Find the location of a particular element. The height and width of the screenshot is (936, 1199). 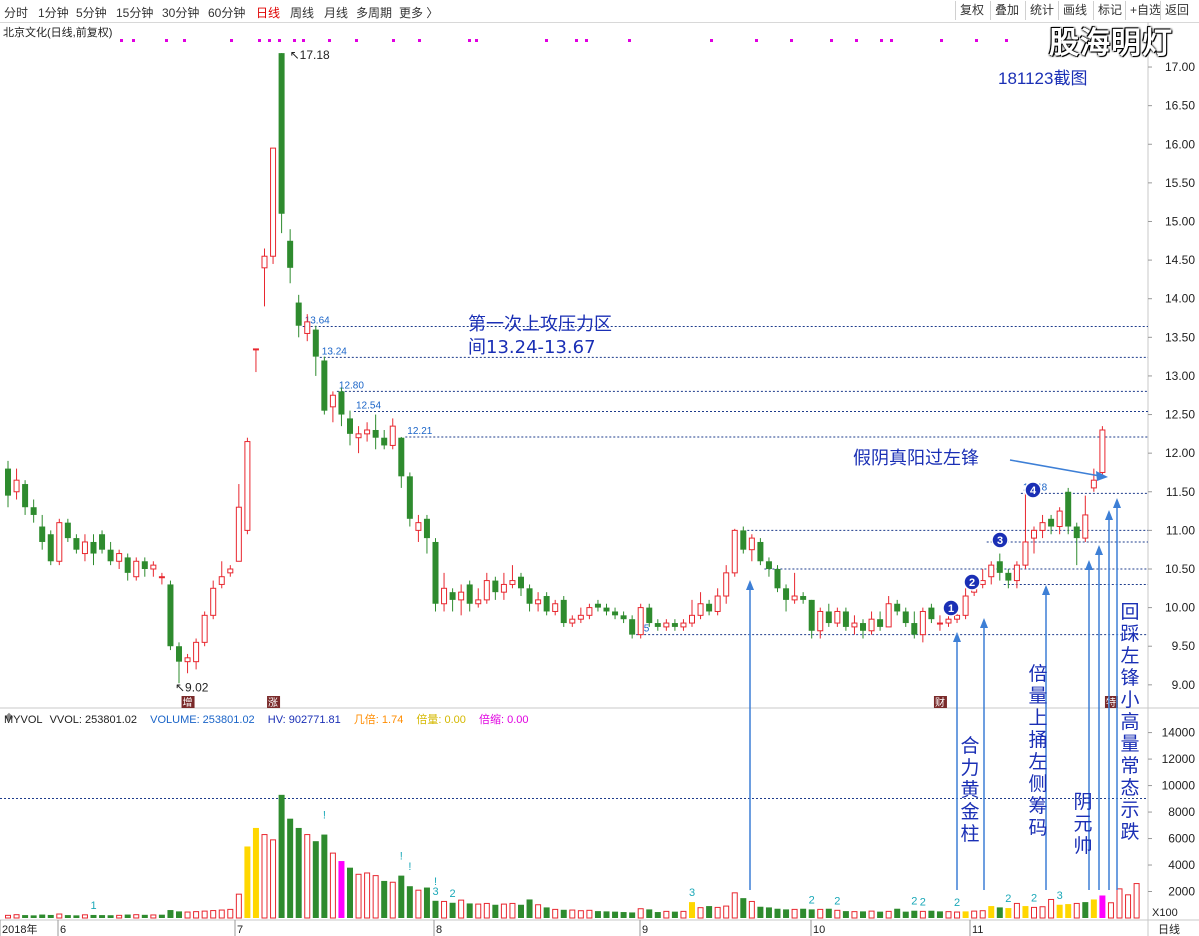

vertical-note-char: 左 is located at coordinates (1037, 762).